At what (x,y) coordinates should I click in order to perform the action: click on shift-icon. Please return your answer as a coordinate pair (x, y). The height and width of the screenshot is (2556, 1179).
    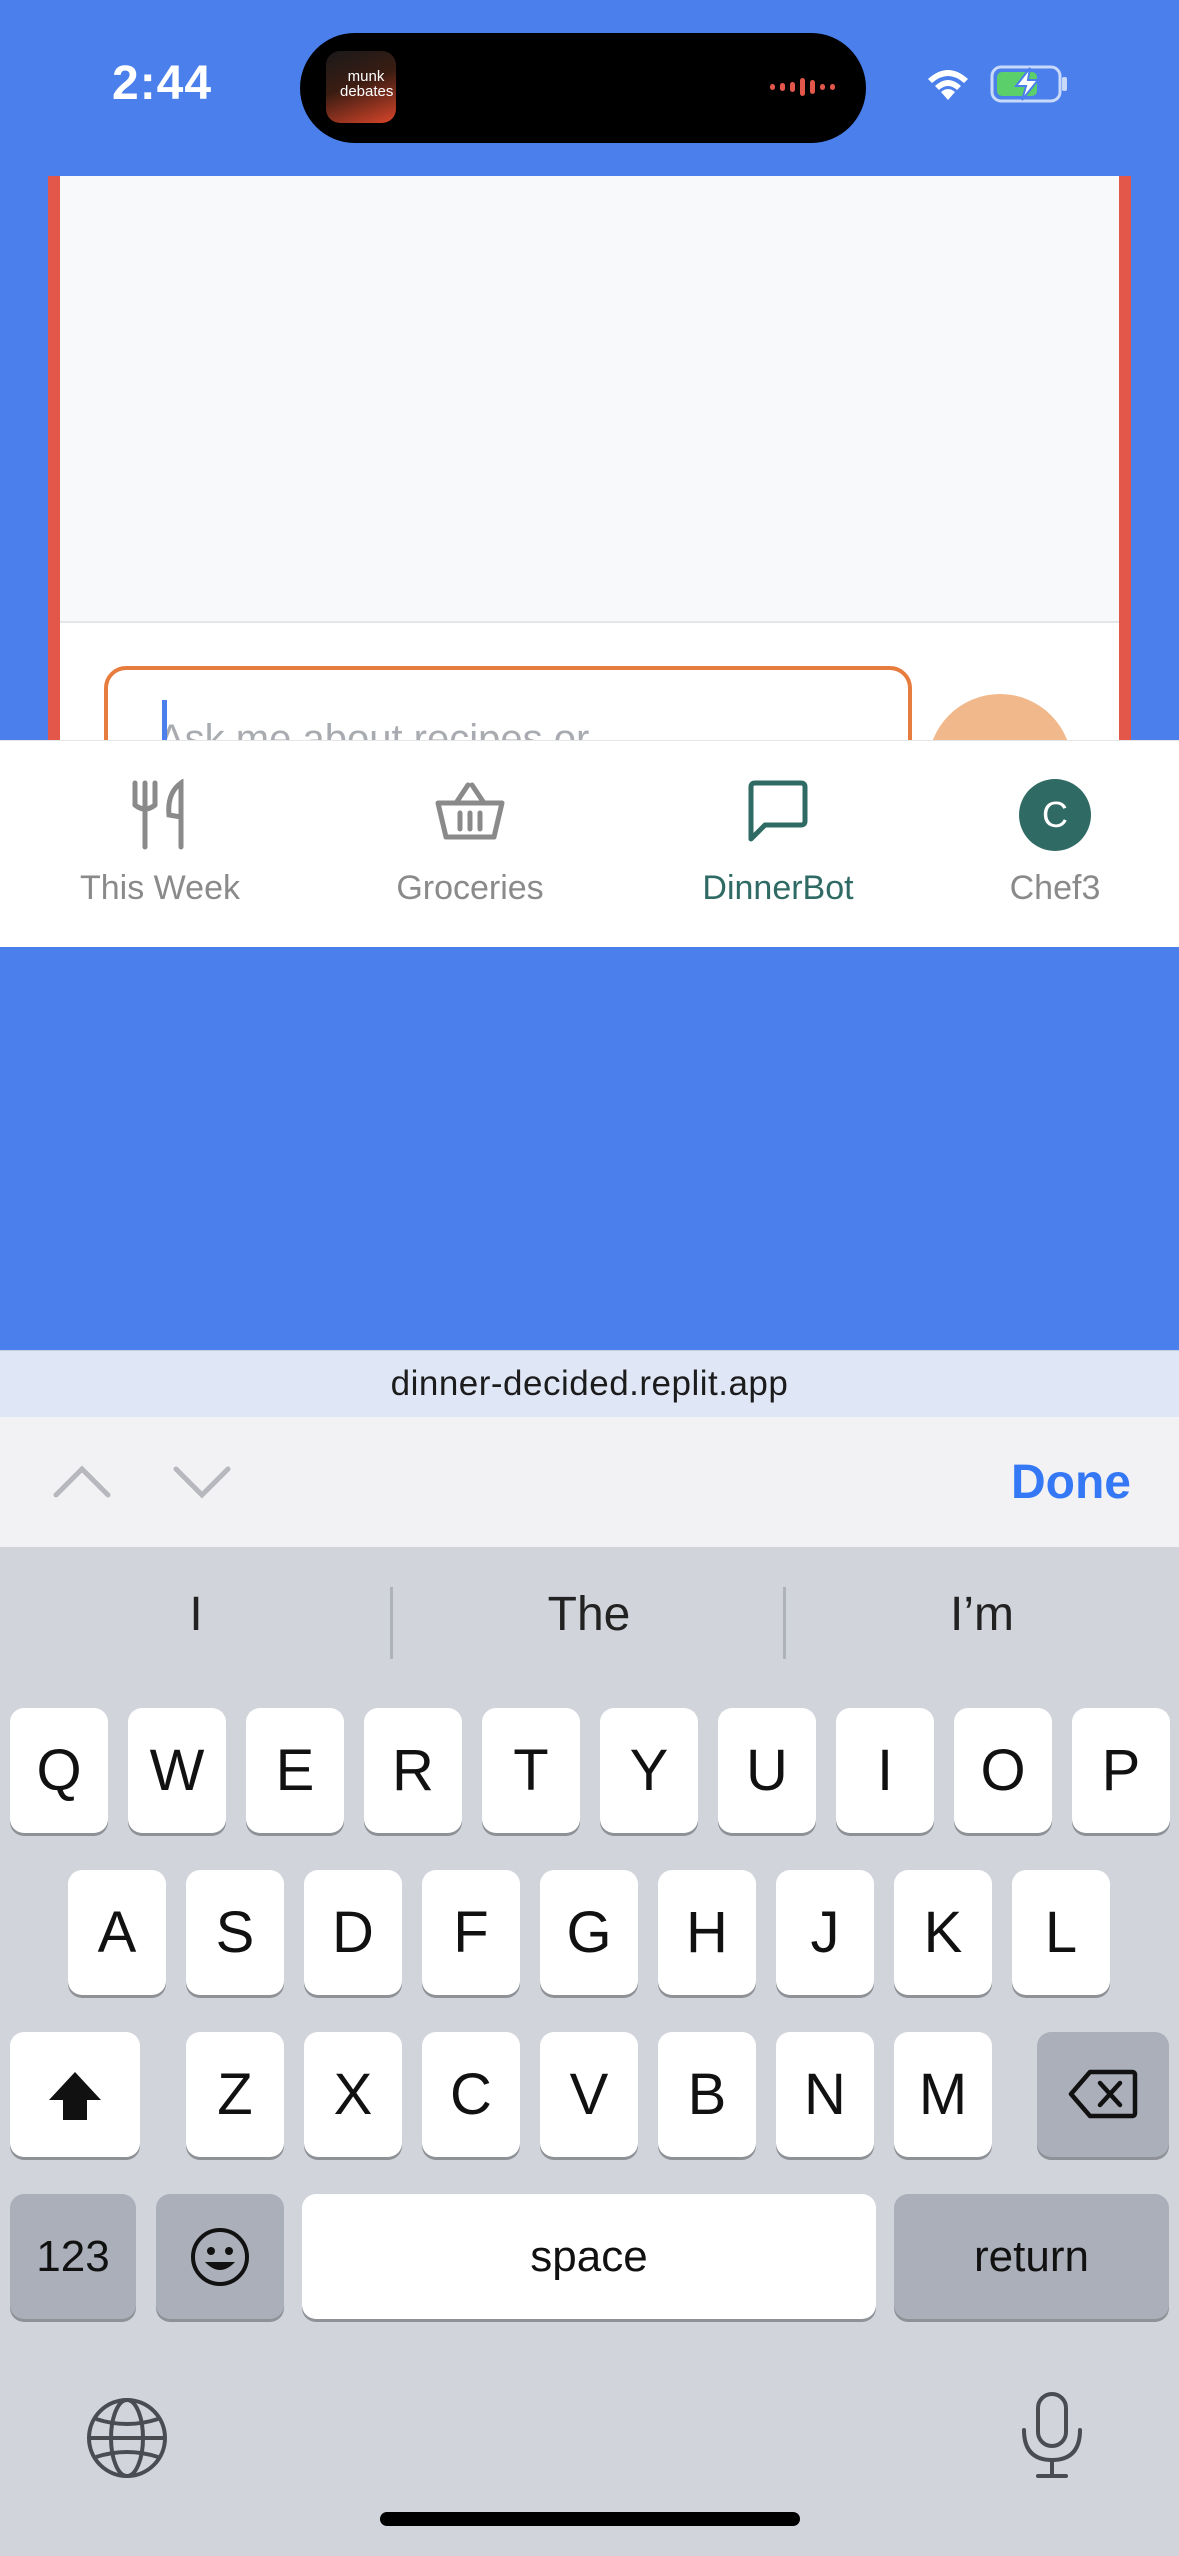
    Looking at the image, I should click on (75, 2096).